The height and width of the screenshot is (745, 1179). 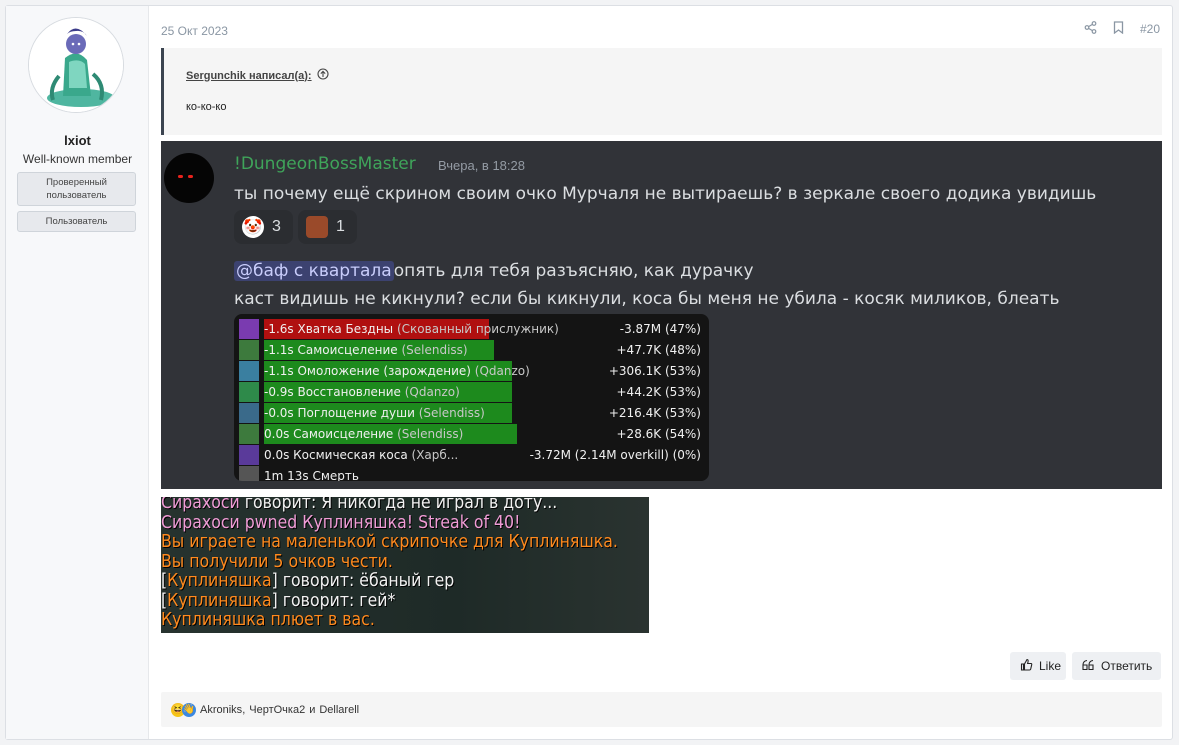 What do you see at coordinates (77, 140) in the screenshot?
I see `username: lxiot` at bounding box center [77, 140].